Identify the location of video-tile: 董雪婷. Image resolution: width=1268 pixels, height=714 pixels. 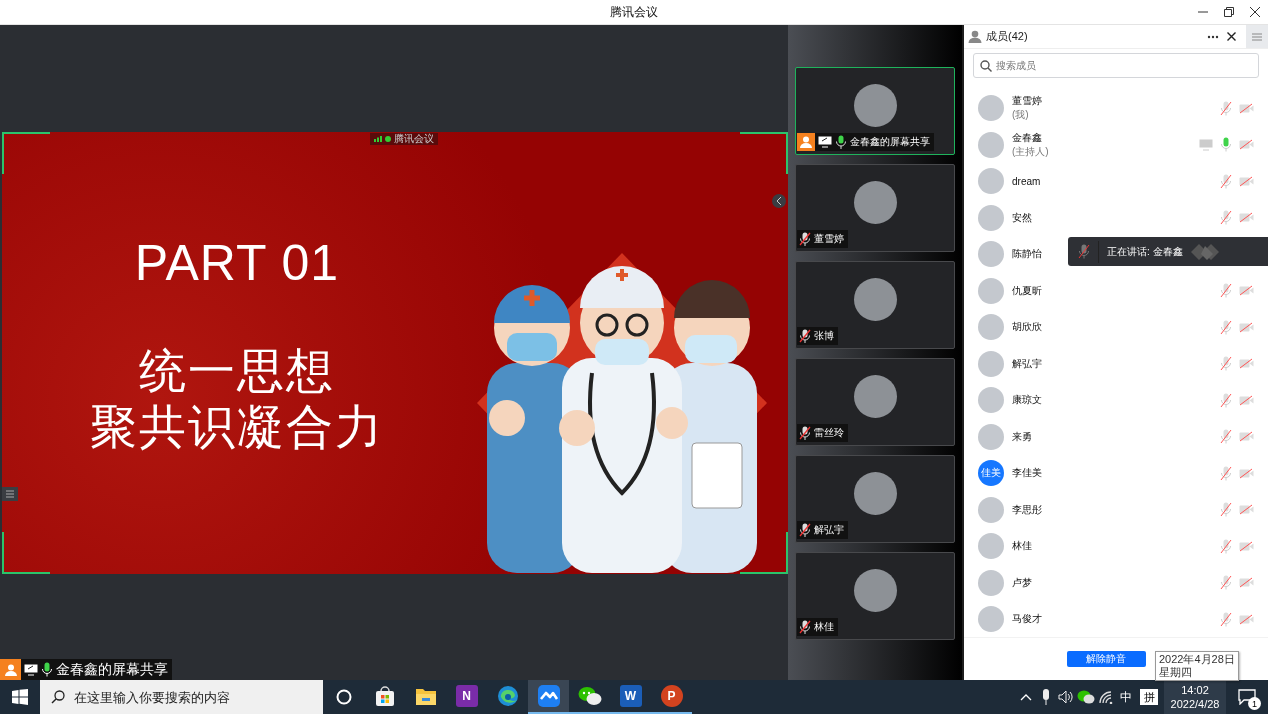
(875, 208).